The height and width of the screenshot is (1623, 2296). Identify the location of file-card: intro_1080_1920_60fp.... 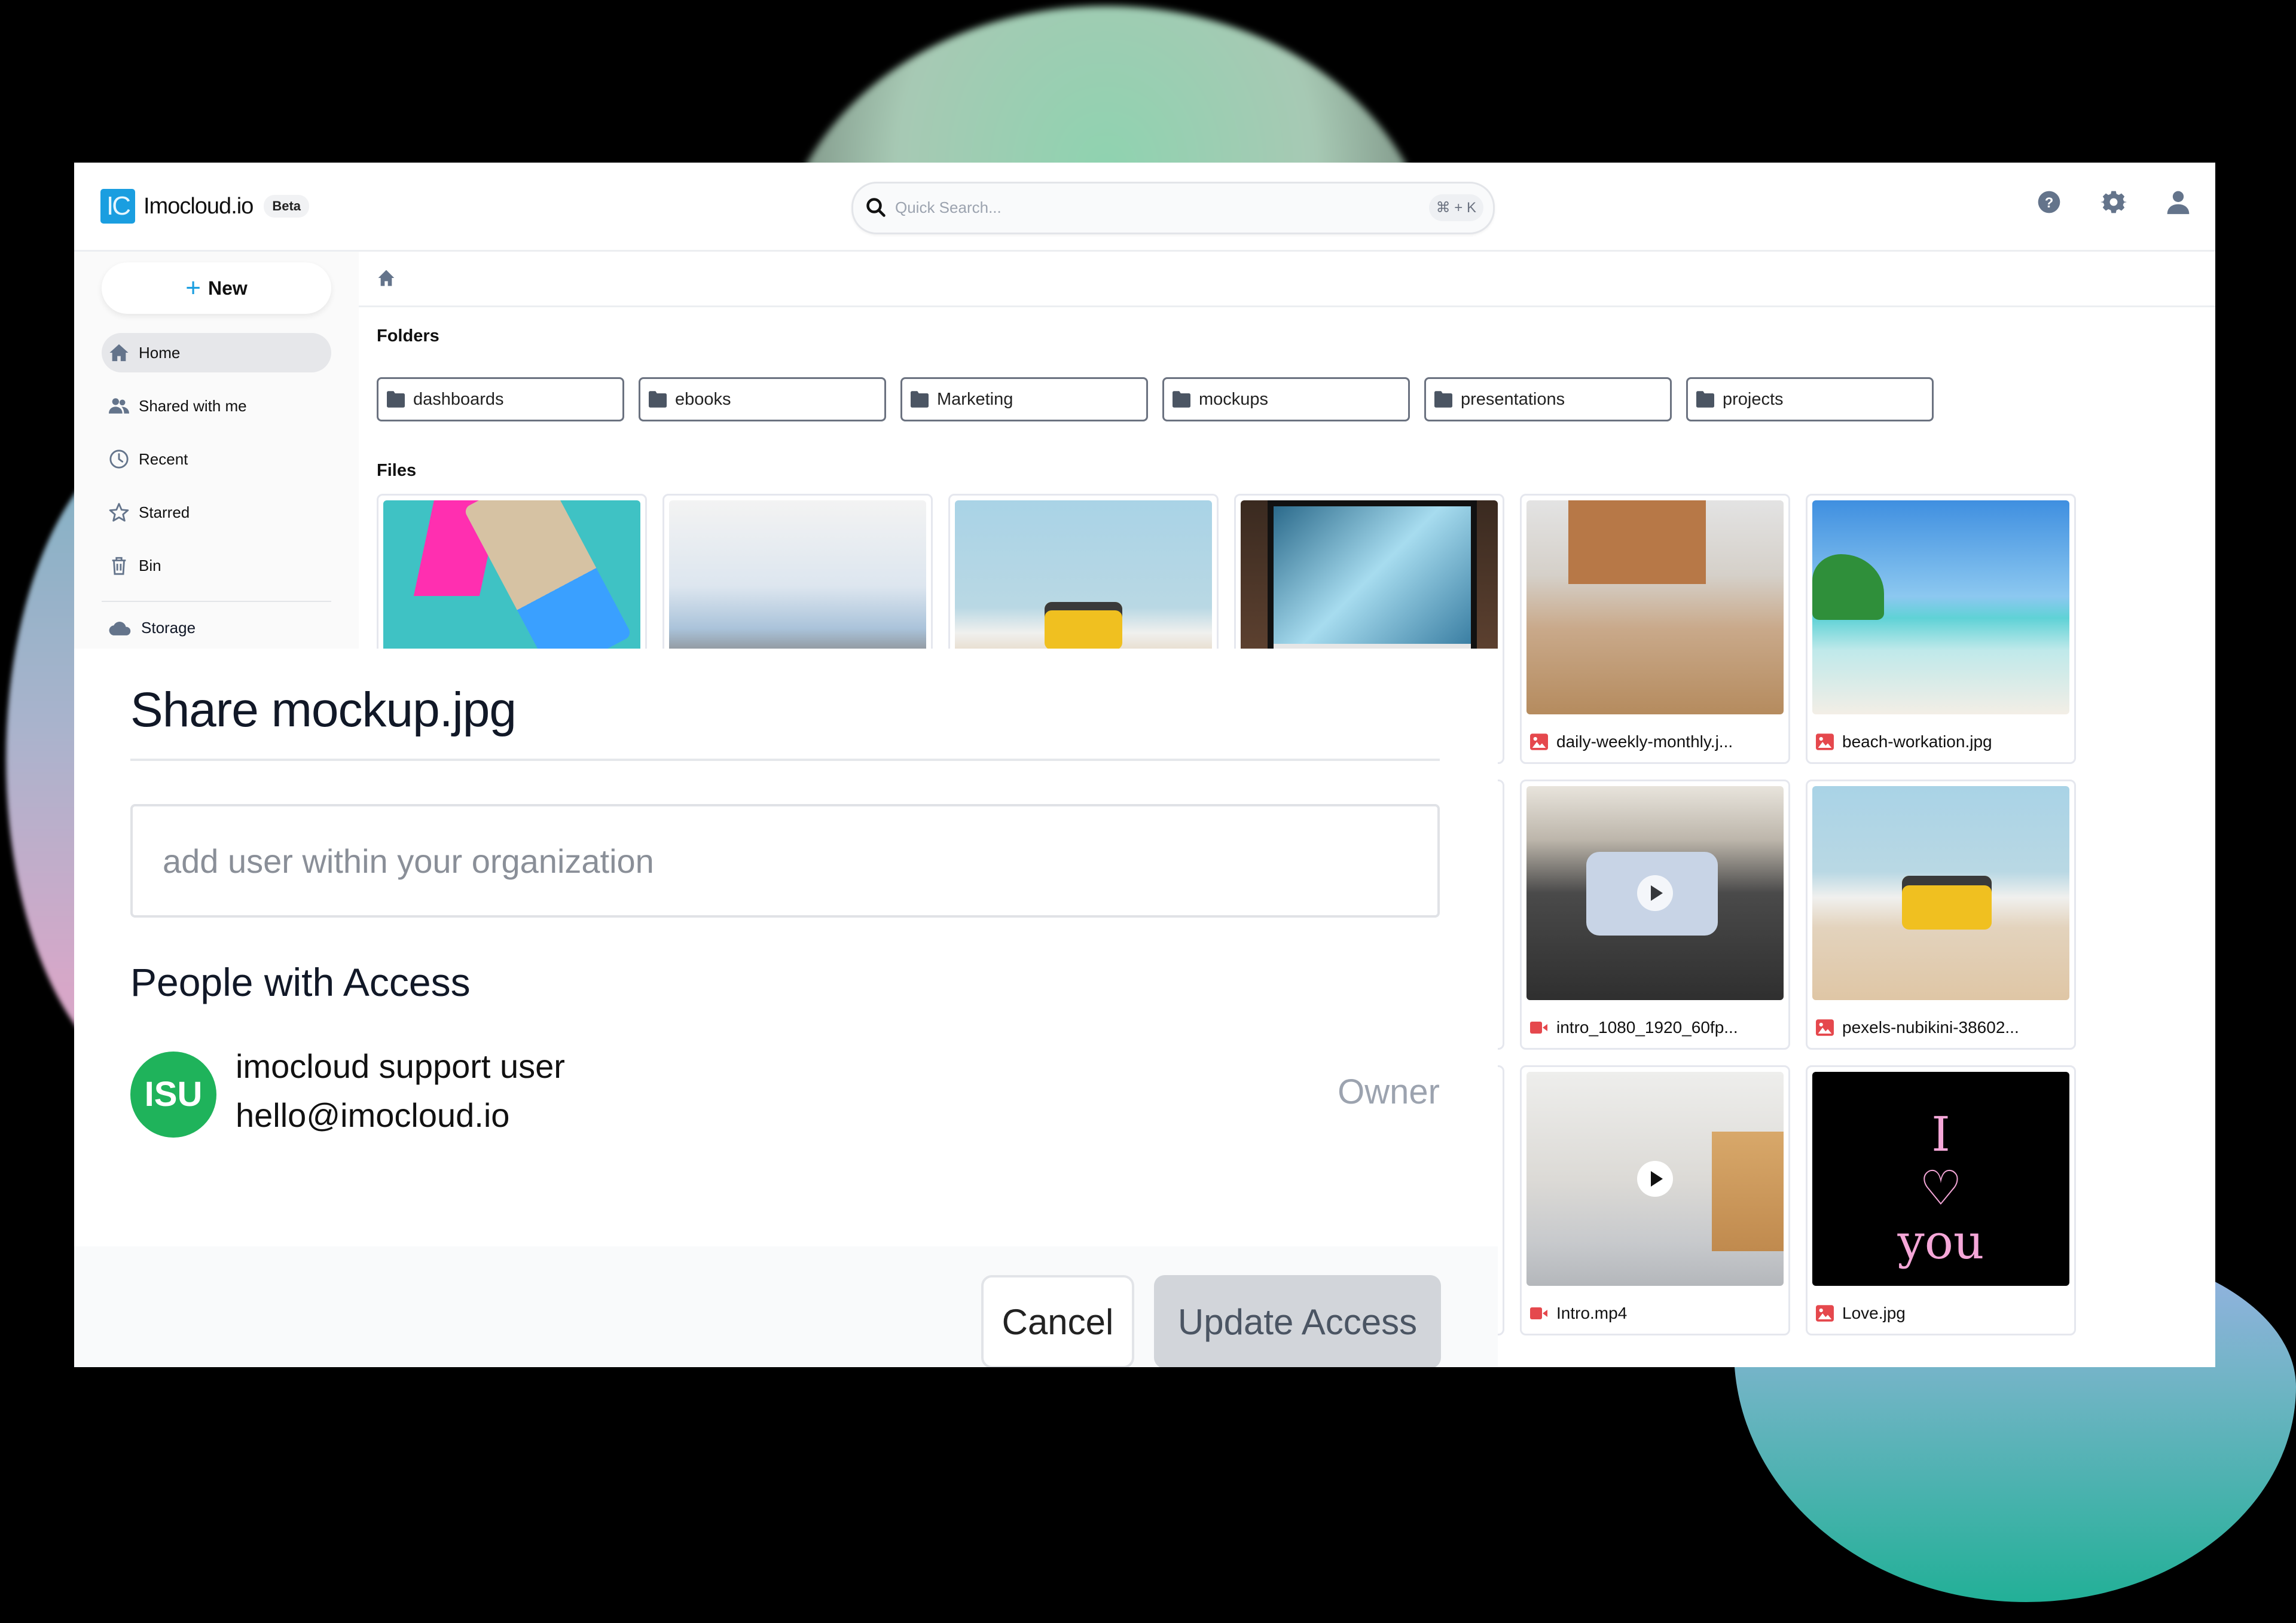
(1655, 915).